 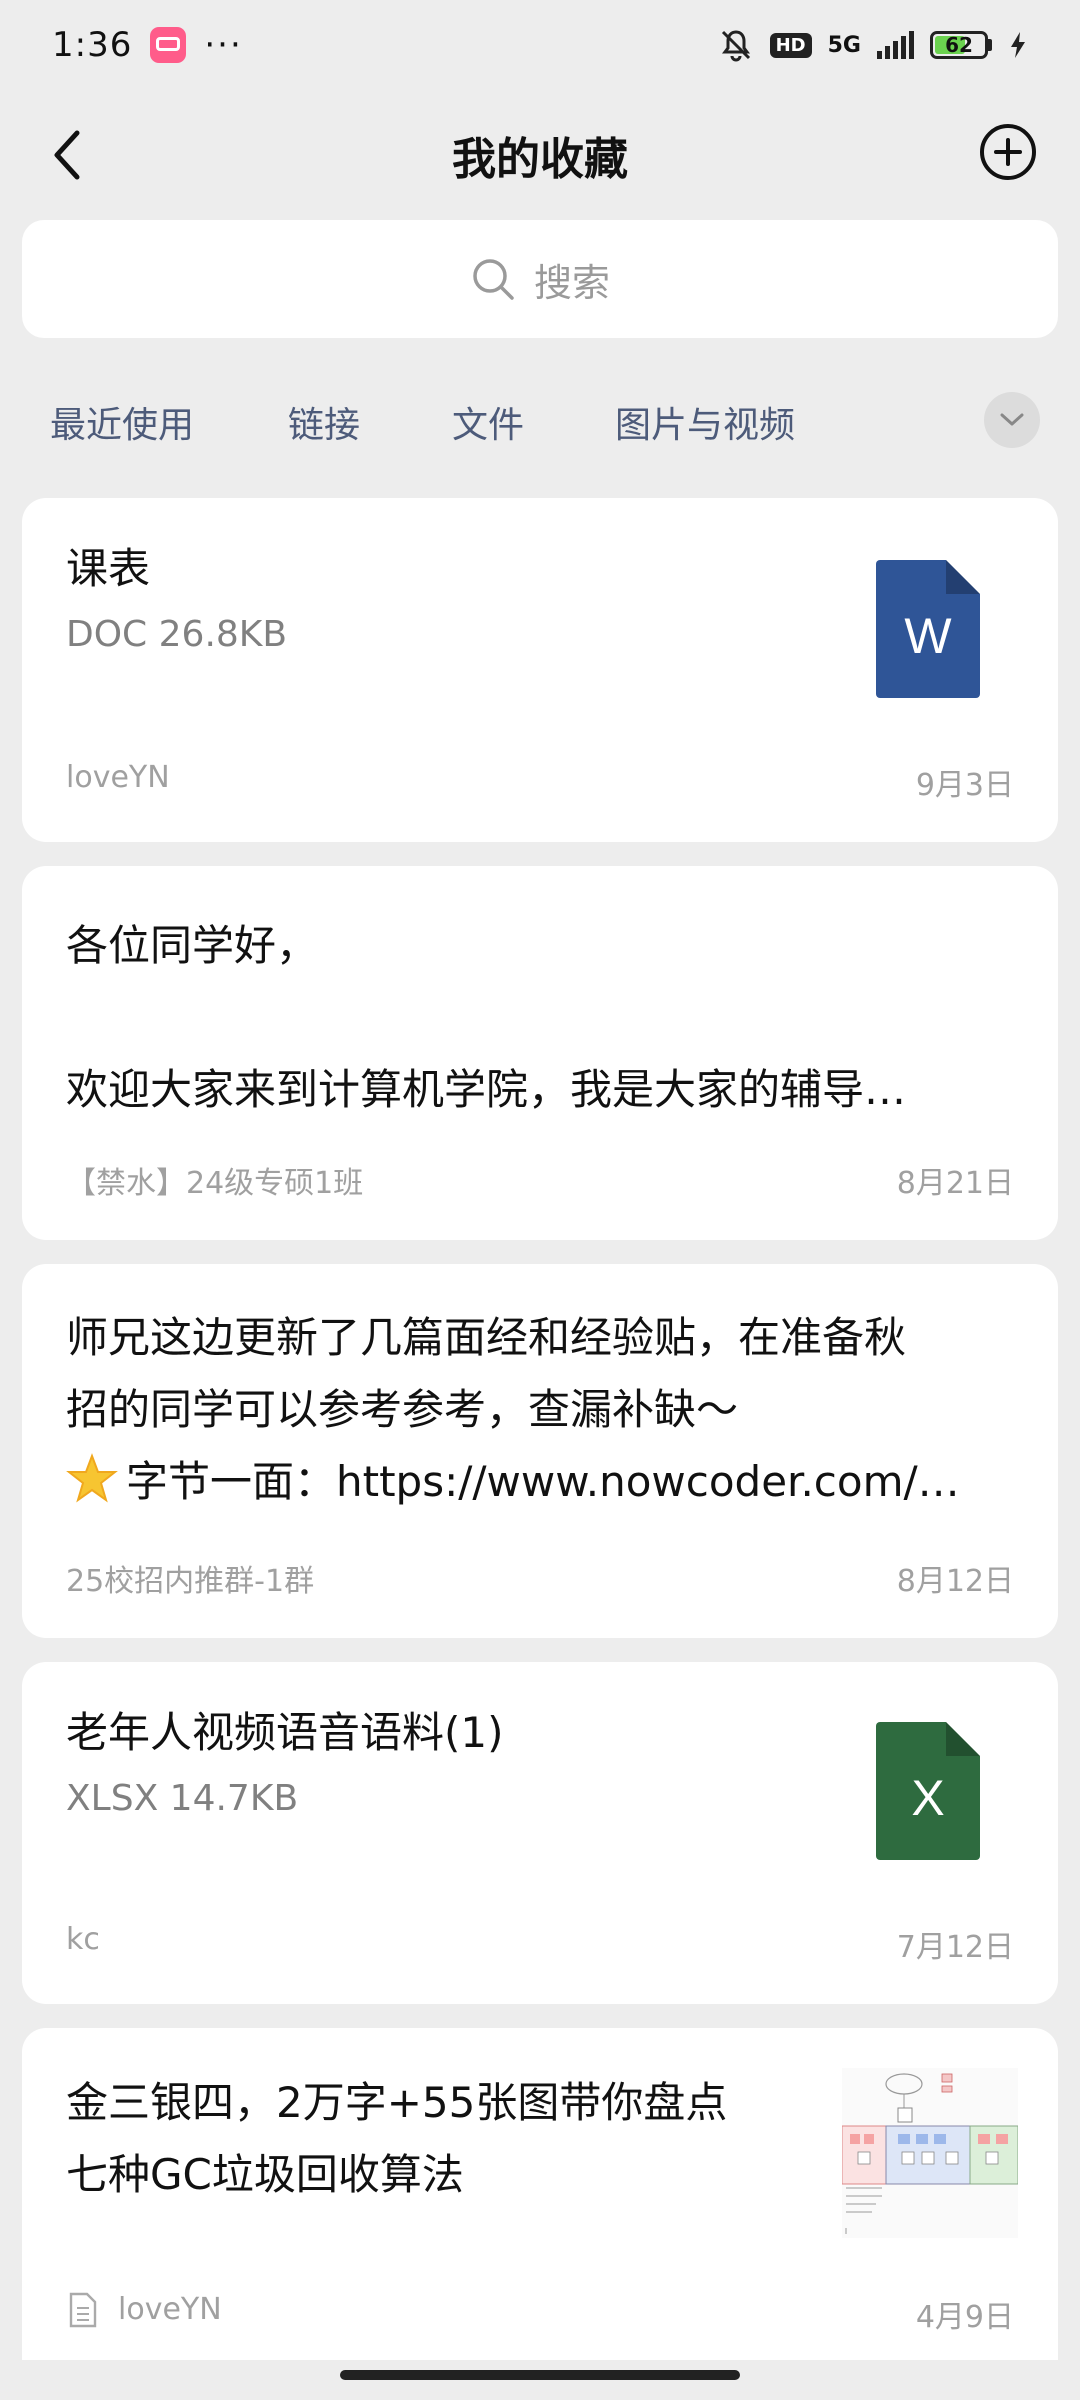 I want to click on add-button, so click(x=1008, y=152).